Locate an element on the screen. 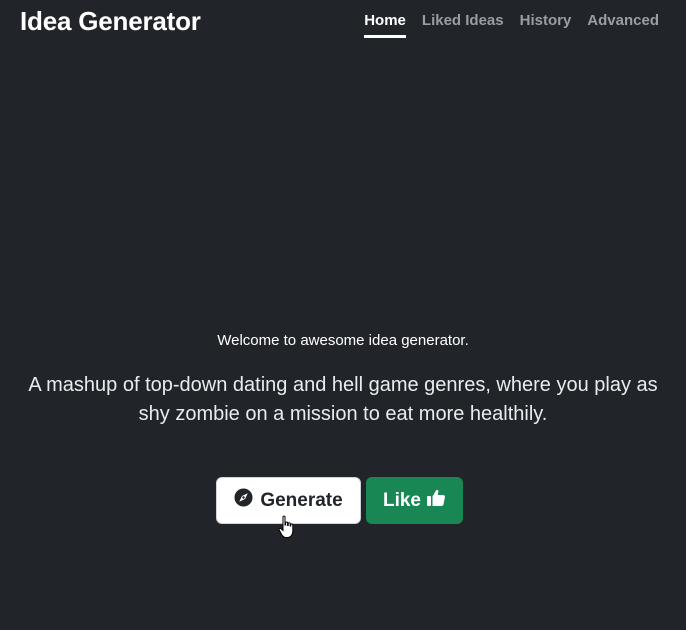 The height and width of the screenshot is (630, 686). like-label: Like is located at coordinates (402, 500).